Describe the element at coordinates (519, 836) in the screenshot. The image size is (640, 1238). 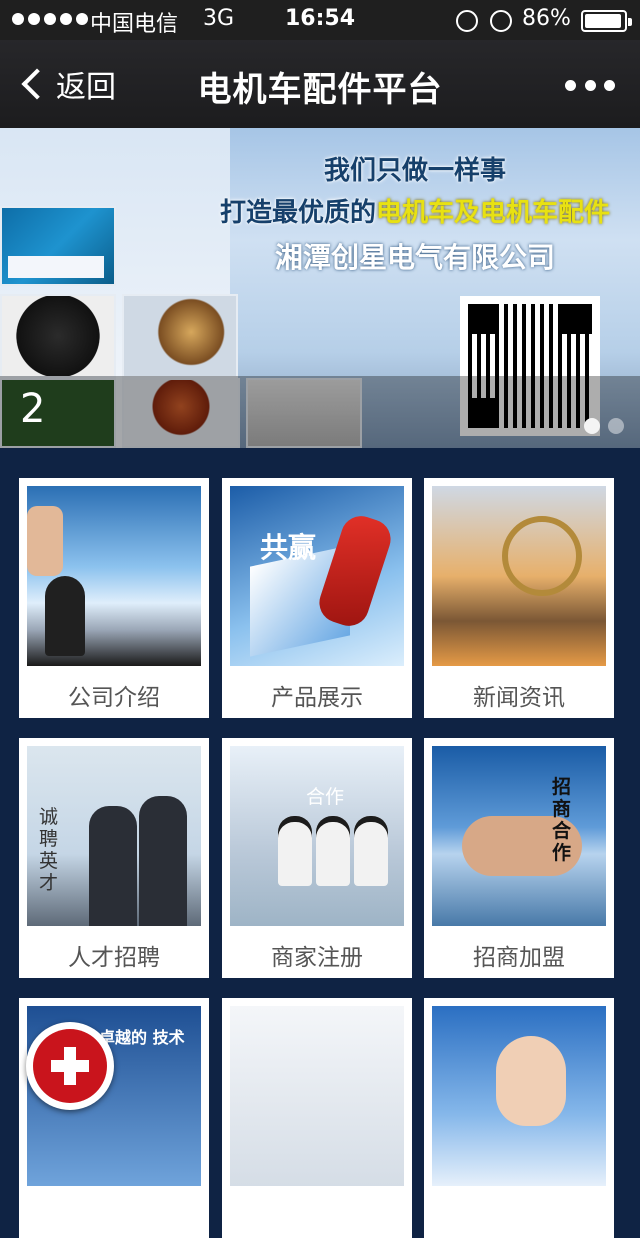
I see `franchise-image: 招商合作` at that location.